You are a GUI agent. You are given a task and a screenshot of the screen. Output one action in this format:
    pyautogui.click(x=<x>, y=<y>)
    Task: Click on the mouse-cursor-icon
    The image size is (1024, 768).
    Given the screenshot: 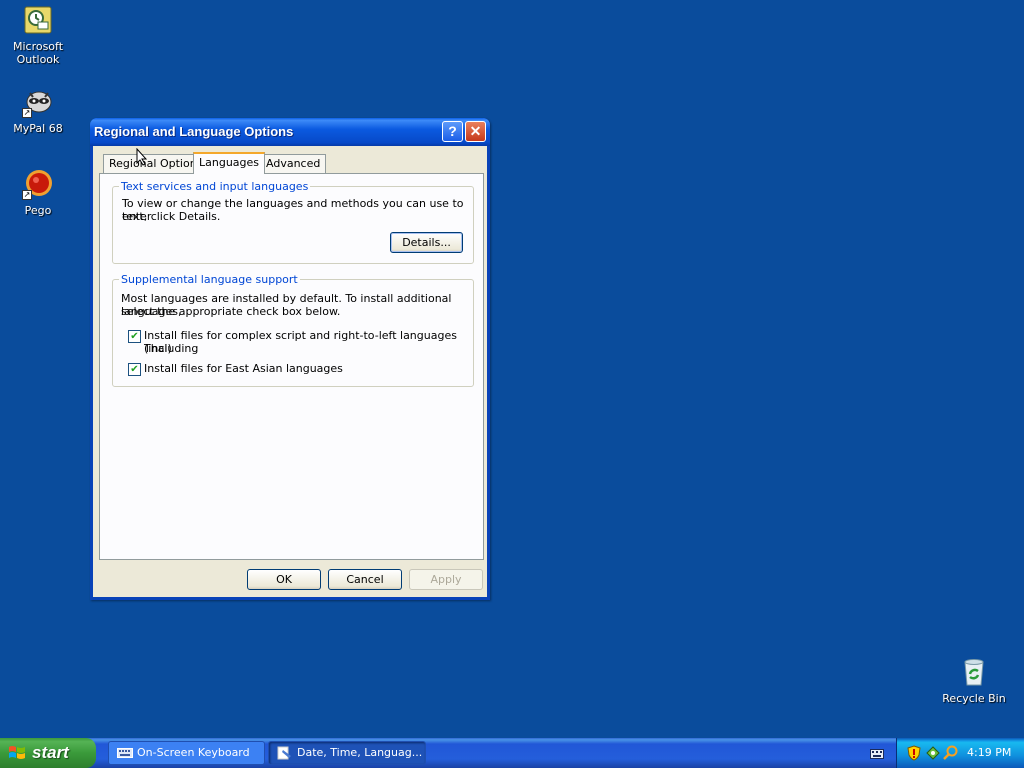 What is the action you would take?
    pyautogui.click(x=142, y=157)
    